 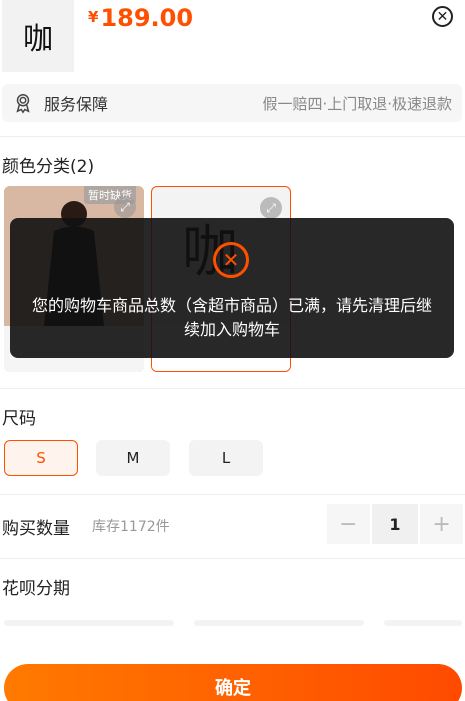 What do you see at coordinates (41, 458) in the screenshot?
I see `size-option-s: S` at bounding box center [41, 458].